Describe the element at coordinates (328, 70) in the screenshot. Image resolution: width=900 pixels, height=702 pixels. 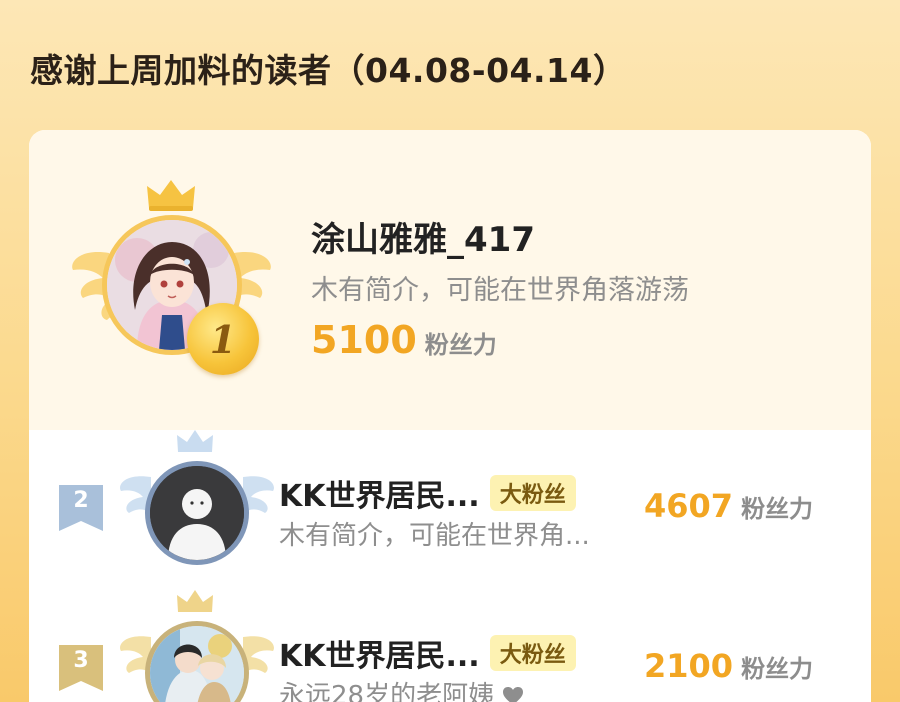
I see `page-title: 感谢上周加料的读者（04.08-04.14）` at that location.